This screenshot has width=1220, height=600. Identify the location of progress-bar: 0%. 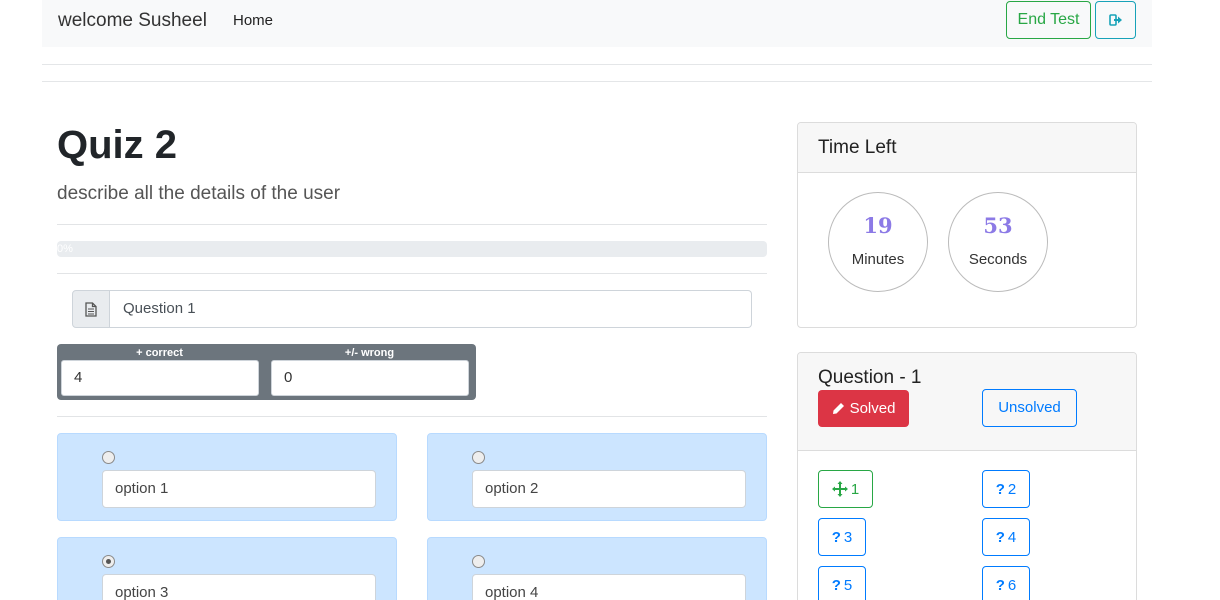
(412, 249).